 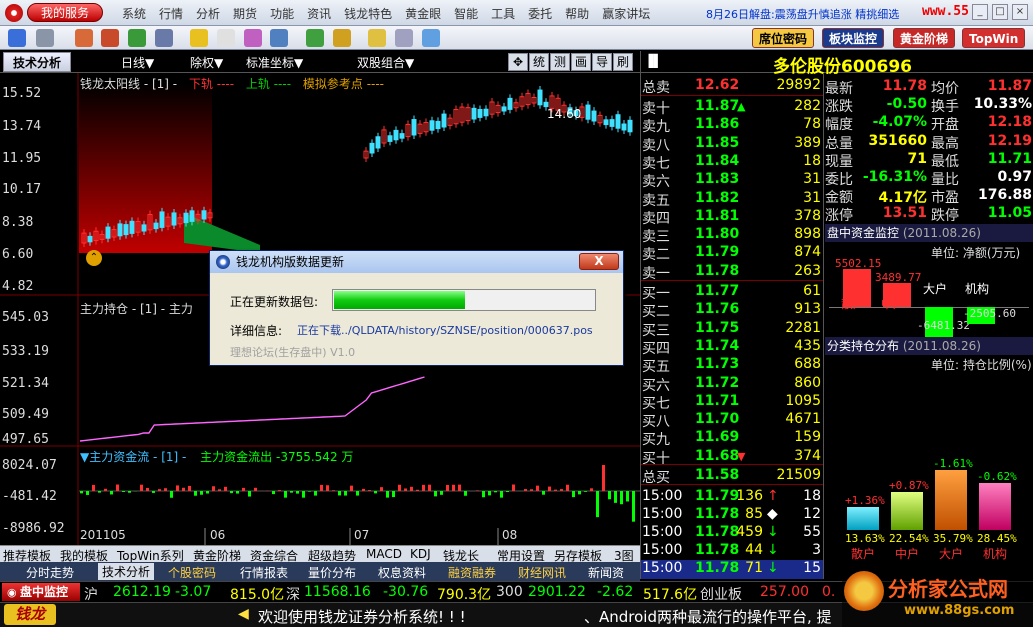 I want to click on order-row: 卖九 11.86 78, so click(x=732, y=125).